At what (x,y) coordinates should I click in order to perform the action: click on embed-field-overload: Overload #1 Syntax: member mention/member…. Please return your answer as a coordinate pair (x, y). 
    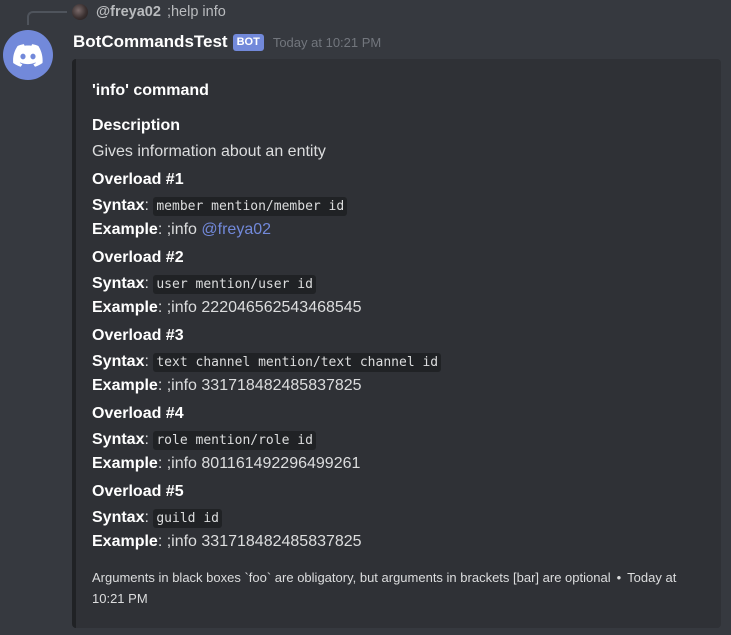
    Looking at the image, I should click on (398, 205).